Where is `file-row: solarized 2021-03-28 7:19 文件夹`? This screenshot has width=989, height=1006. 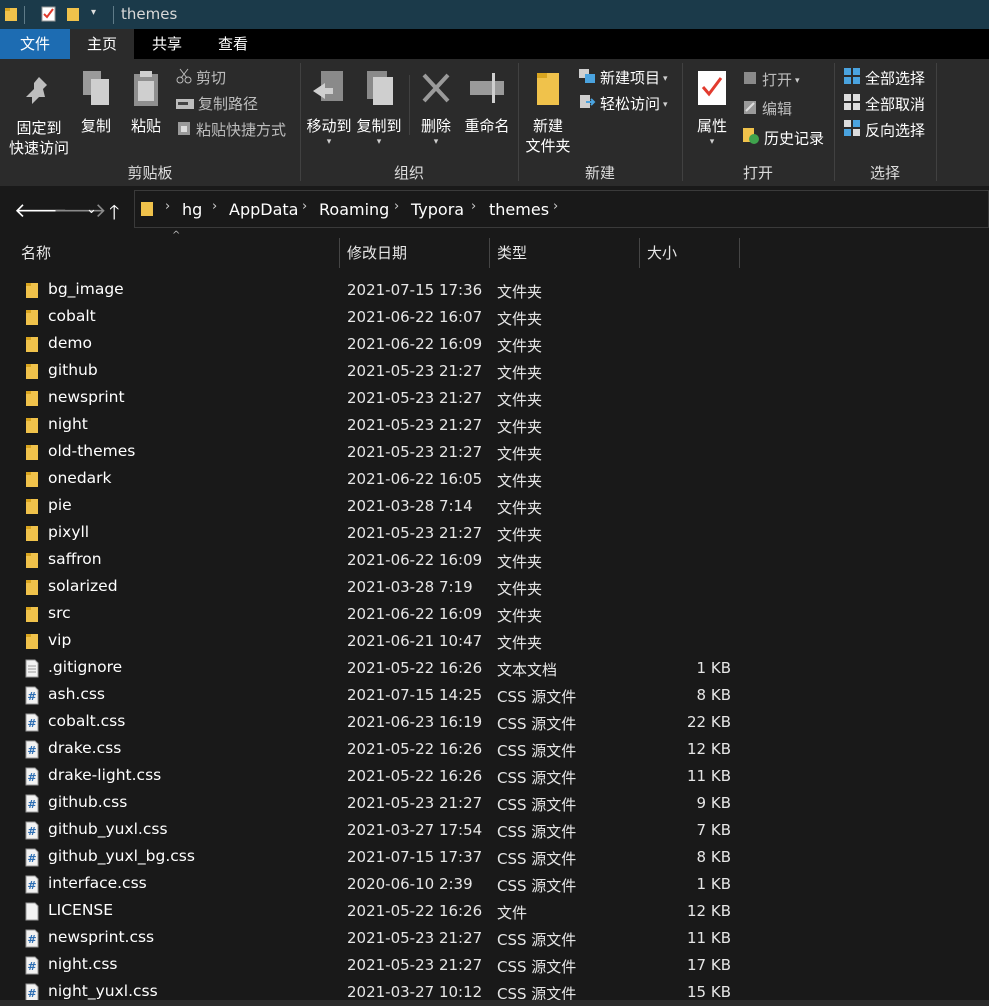 file-row: solarized 2021-03-28 7:19 文件夹 is located at coordinates (494, 587).